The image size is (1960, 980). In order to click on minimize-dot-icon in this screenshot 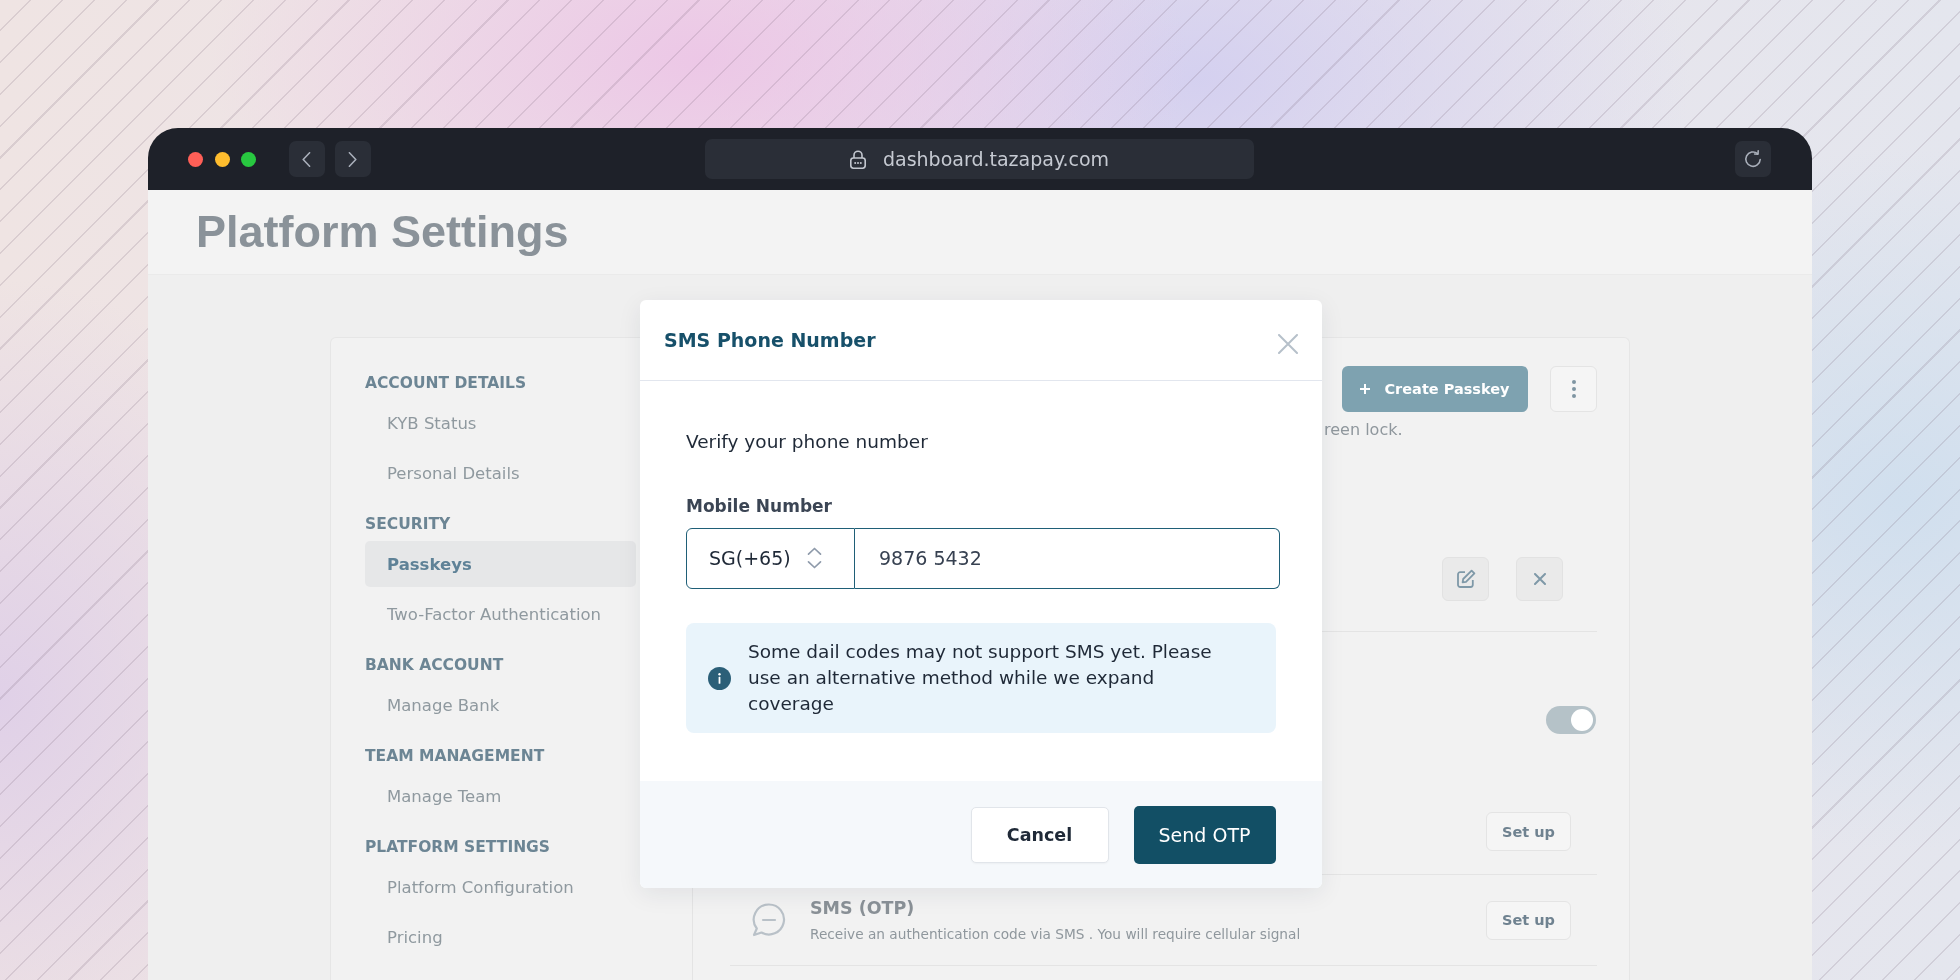, I will do `click(222, 159)`.